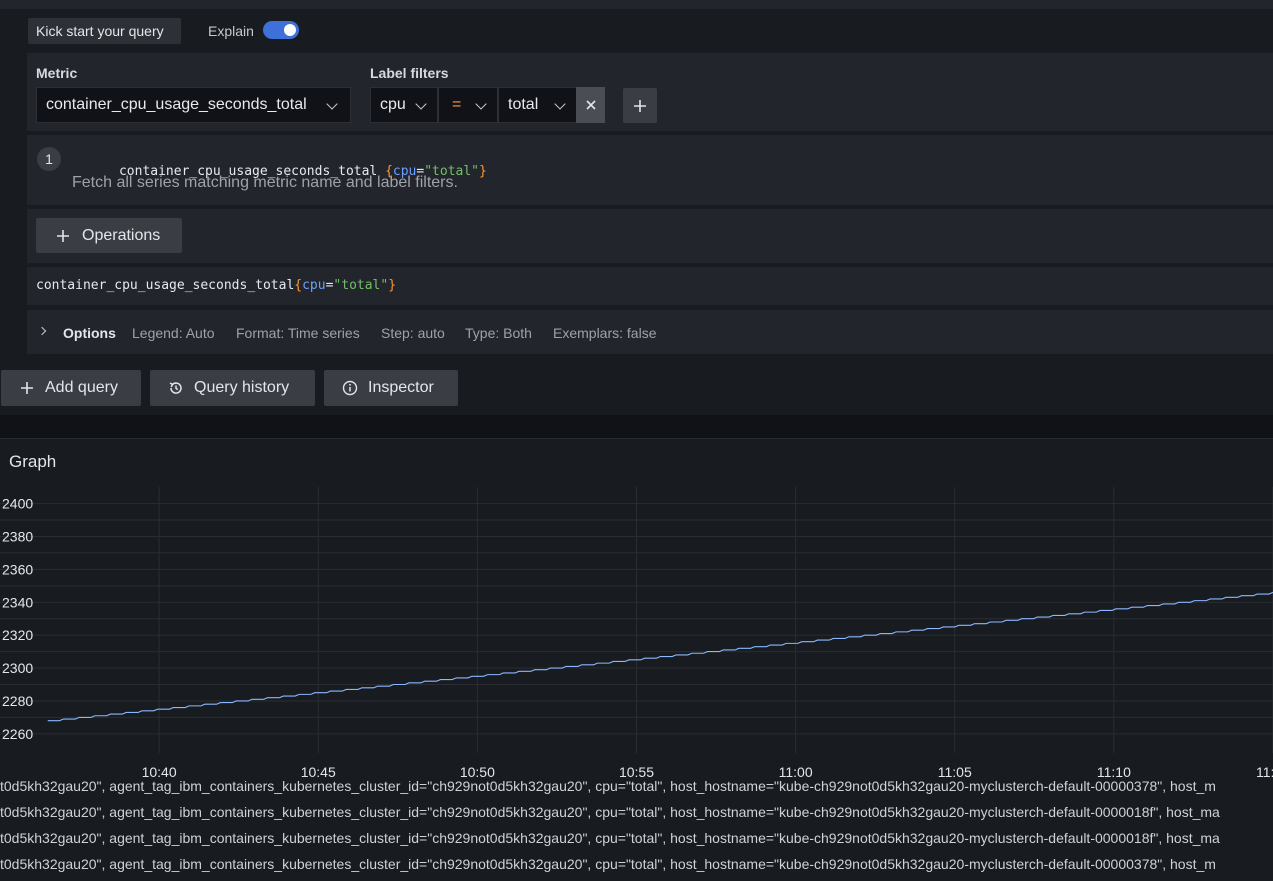  I want to click on y-tick-label: 2300, so click(17, 668).